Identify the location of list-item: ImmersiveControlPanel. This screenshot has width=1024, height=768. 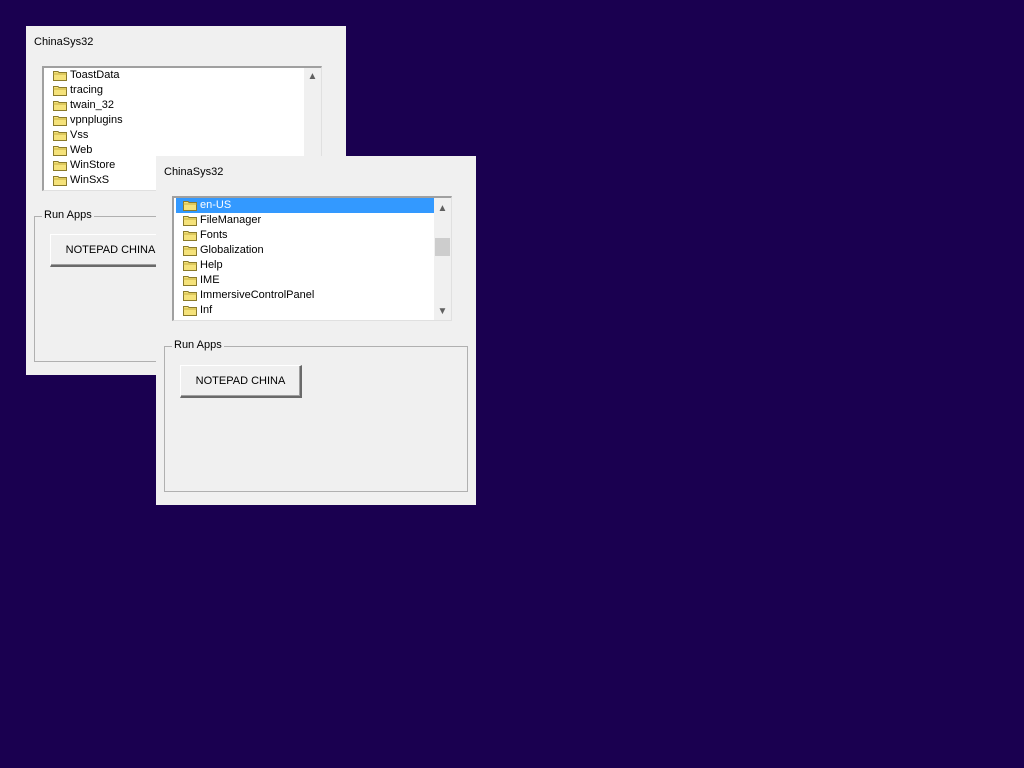
(304, 295).